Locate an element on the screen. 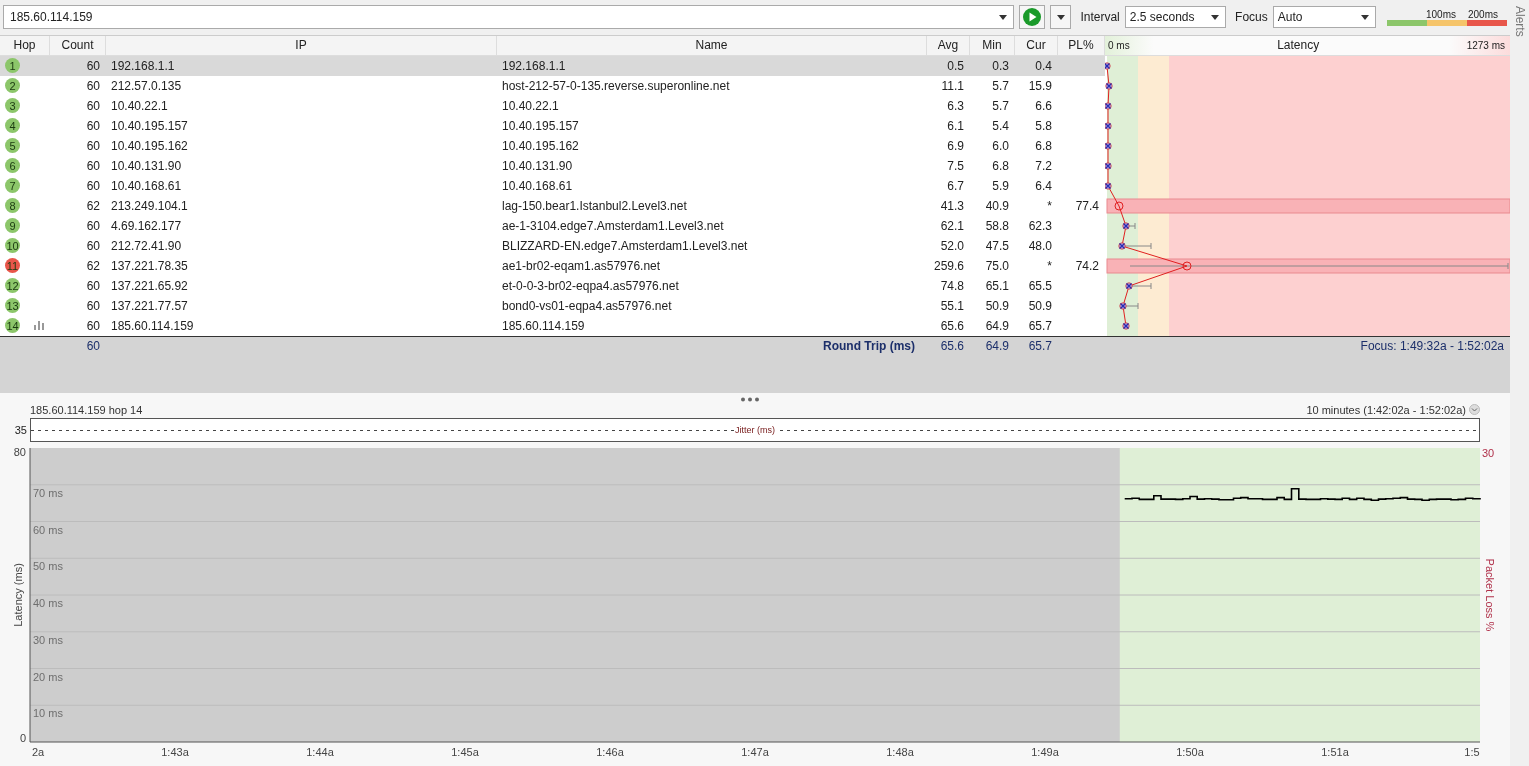 This screenshot has height=766, width=1529. hop-badge: 13 is located at coordinates (12, 306).